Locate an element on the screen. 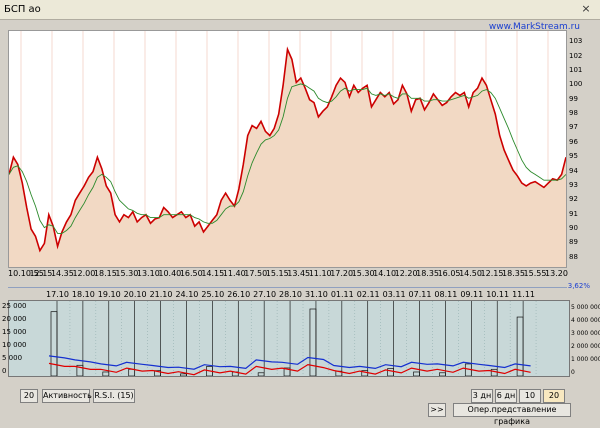  time-tick-label: 14.10 is located at coordinates (385, 273).